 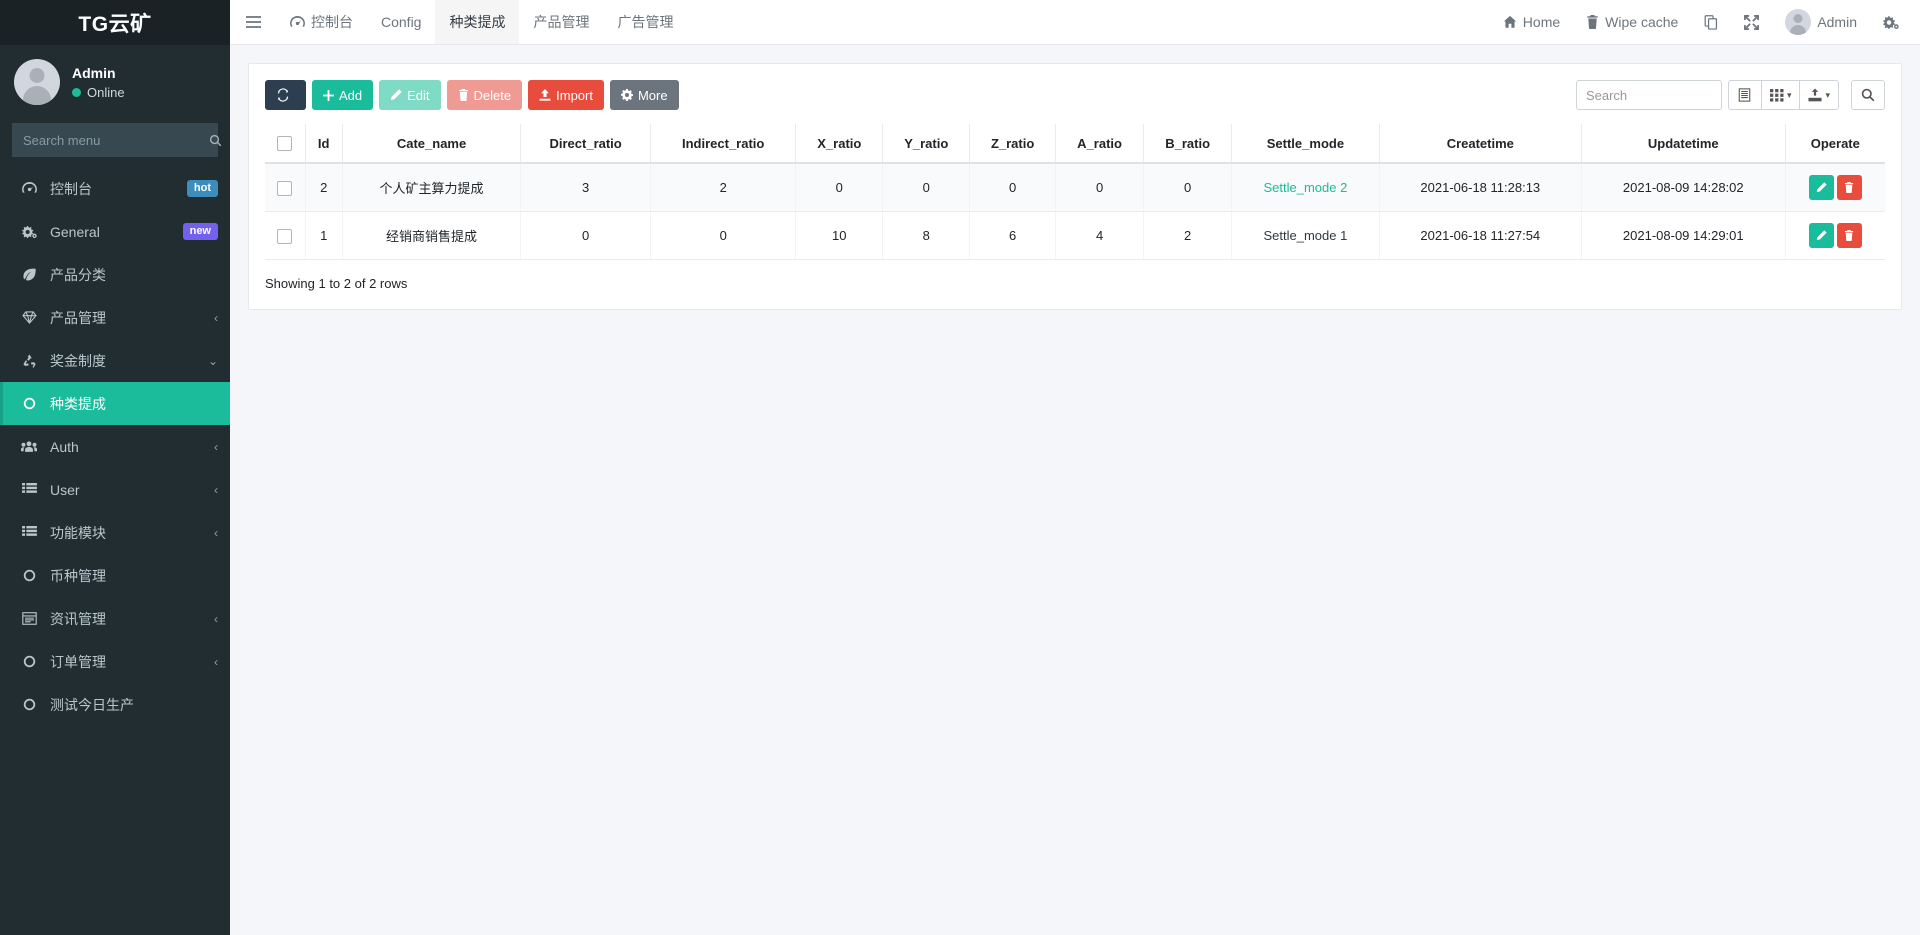 I want to click on sidebar-item-3: 产品分类, so click(x=115, y=274).